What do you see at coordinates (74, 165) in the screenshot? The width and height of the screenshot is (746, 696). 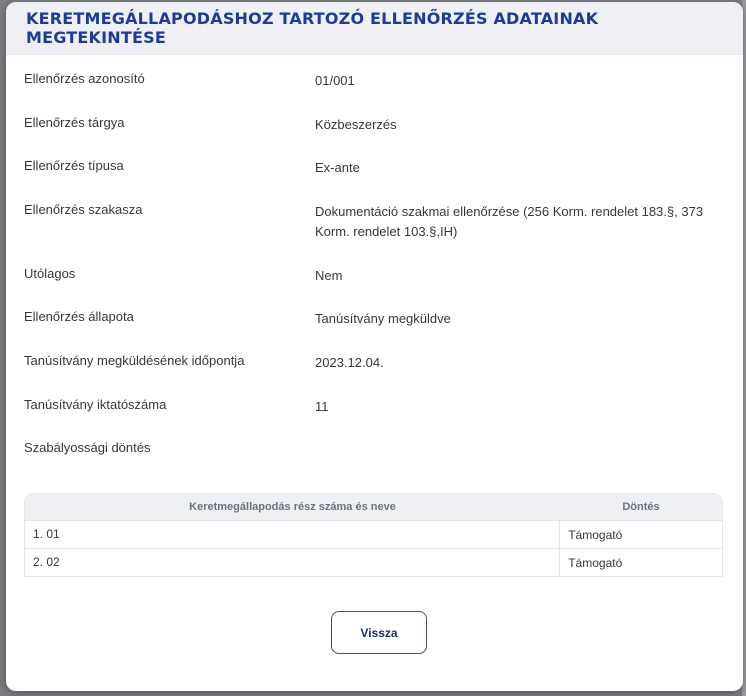 I see `detail-label: Ellenőrzés típusa` at bounding box center [74, 165].